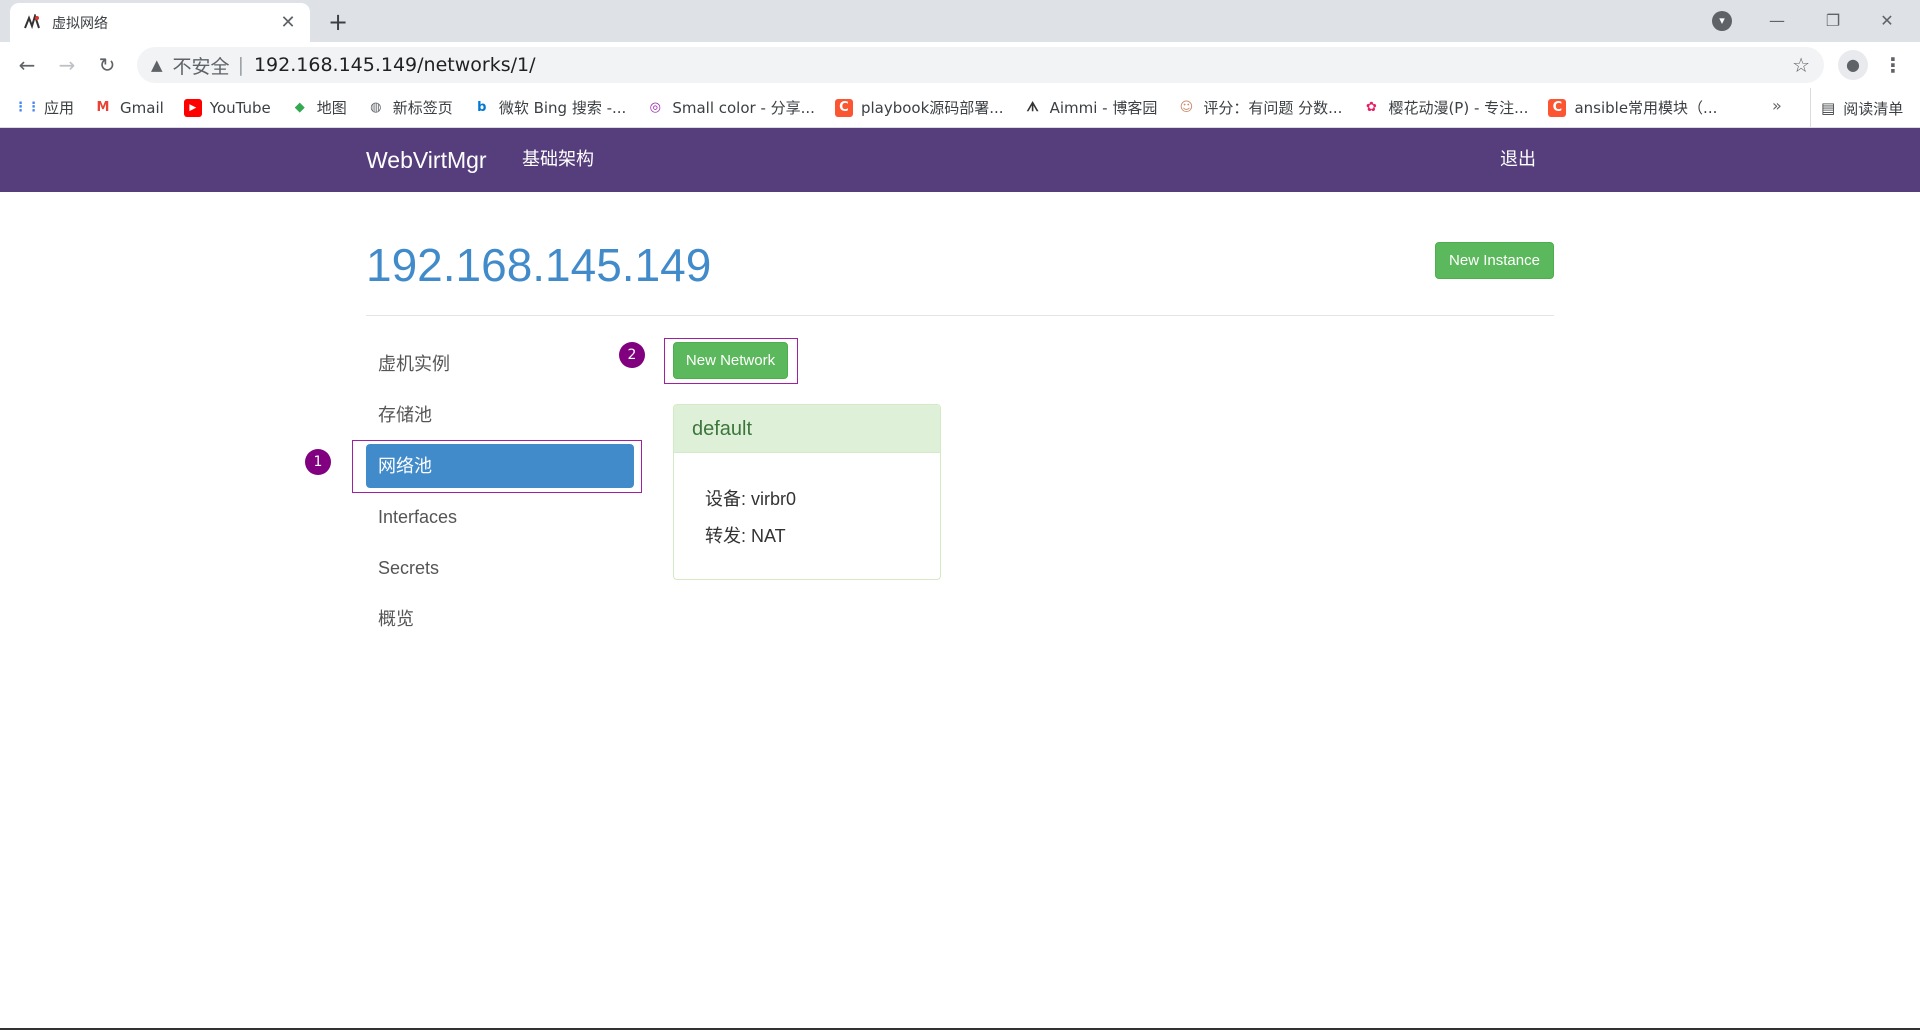  What do you see at coordinates (1518, 160) in the screenshot?
I see `nav-logout-link: 退出` at bounding box center [1518, 160].